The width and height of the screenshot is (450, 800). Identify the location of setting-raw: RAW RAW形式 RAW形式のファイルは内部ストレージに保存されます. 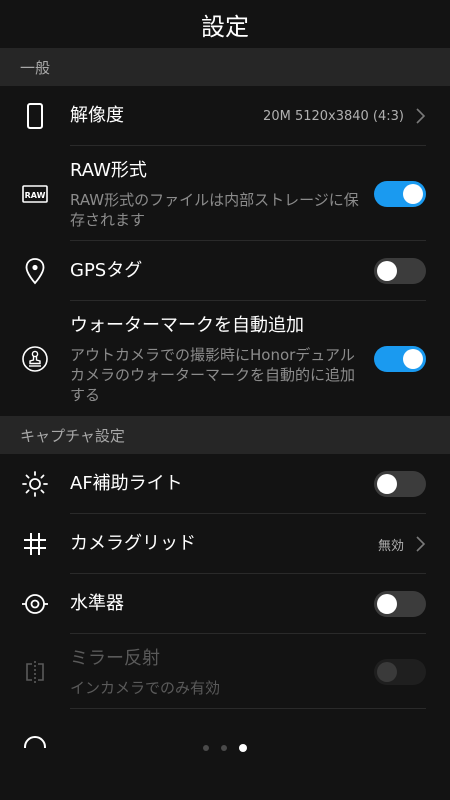
(225, 193).